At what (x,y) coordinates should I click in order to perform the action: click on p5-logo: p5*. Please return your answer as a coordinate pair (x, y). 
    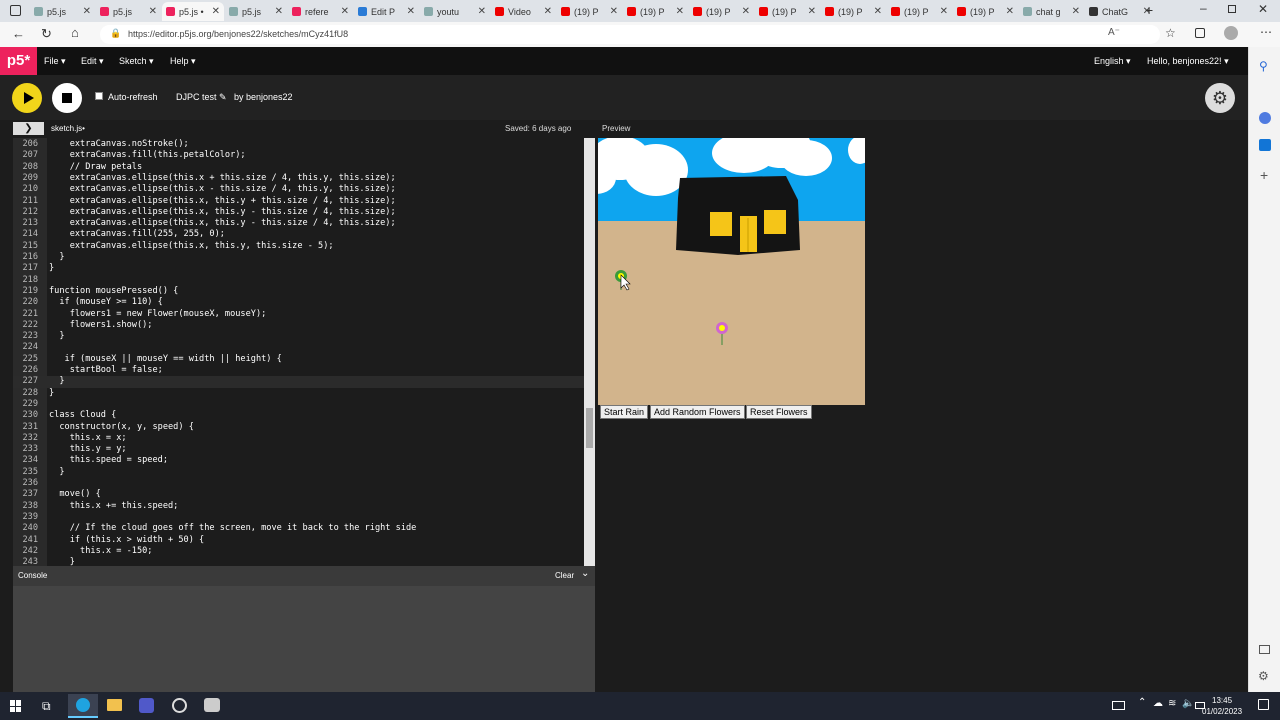
    Looking at the image, I should click on (18, 61).